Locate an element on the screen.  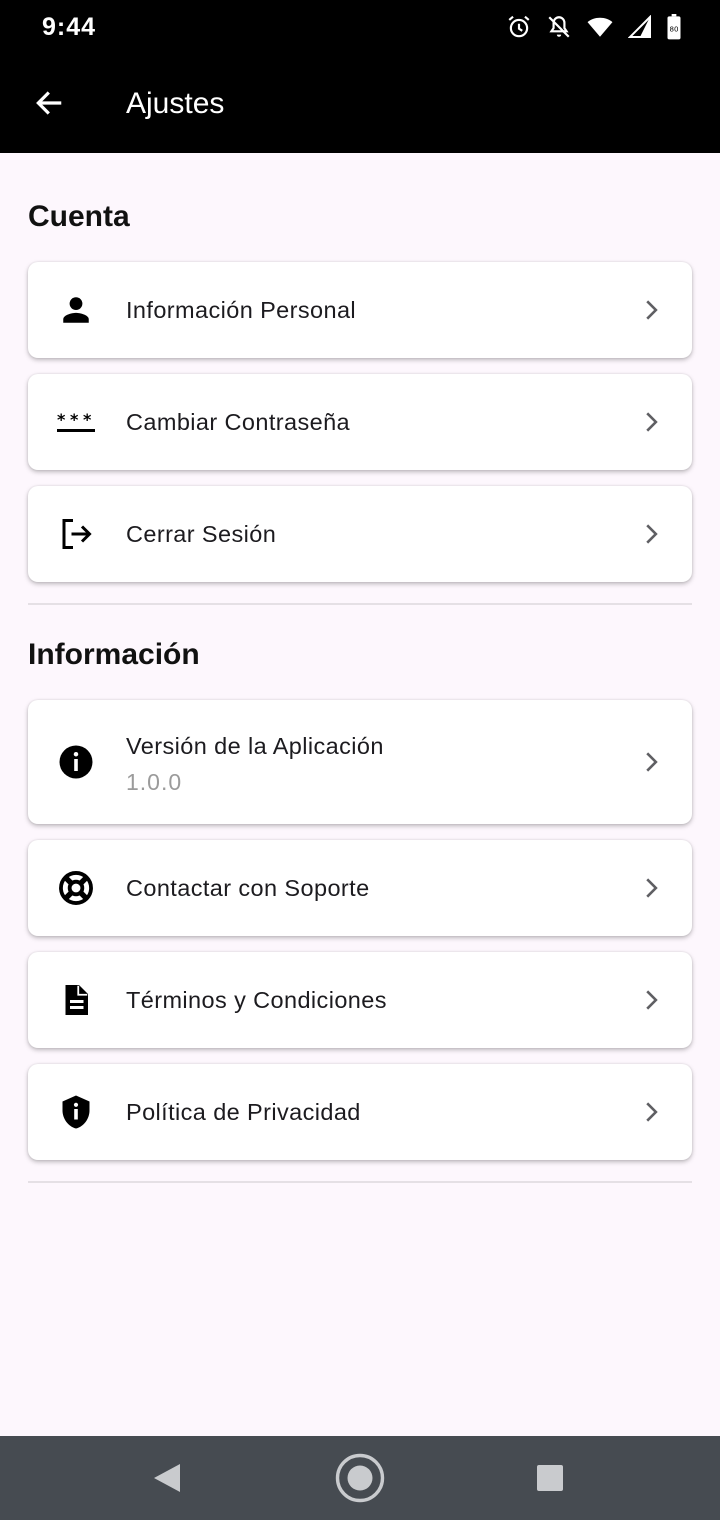
back-button is located at coordinates (49, 105).